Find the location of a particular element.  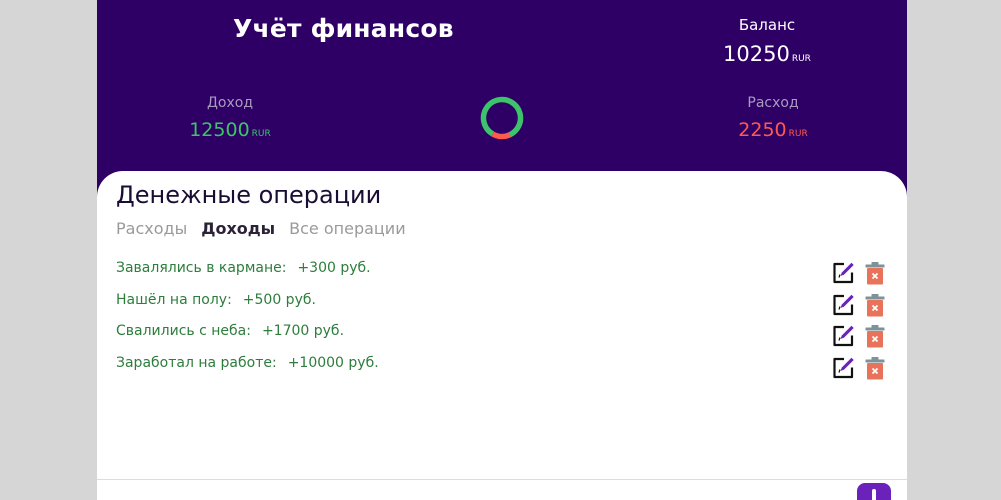

operations-tabs: Расходы Доходы Все операции is located at coordinates (261, 228).